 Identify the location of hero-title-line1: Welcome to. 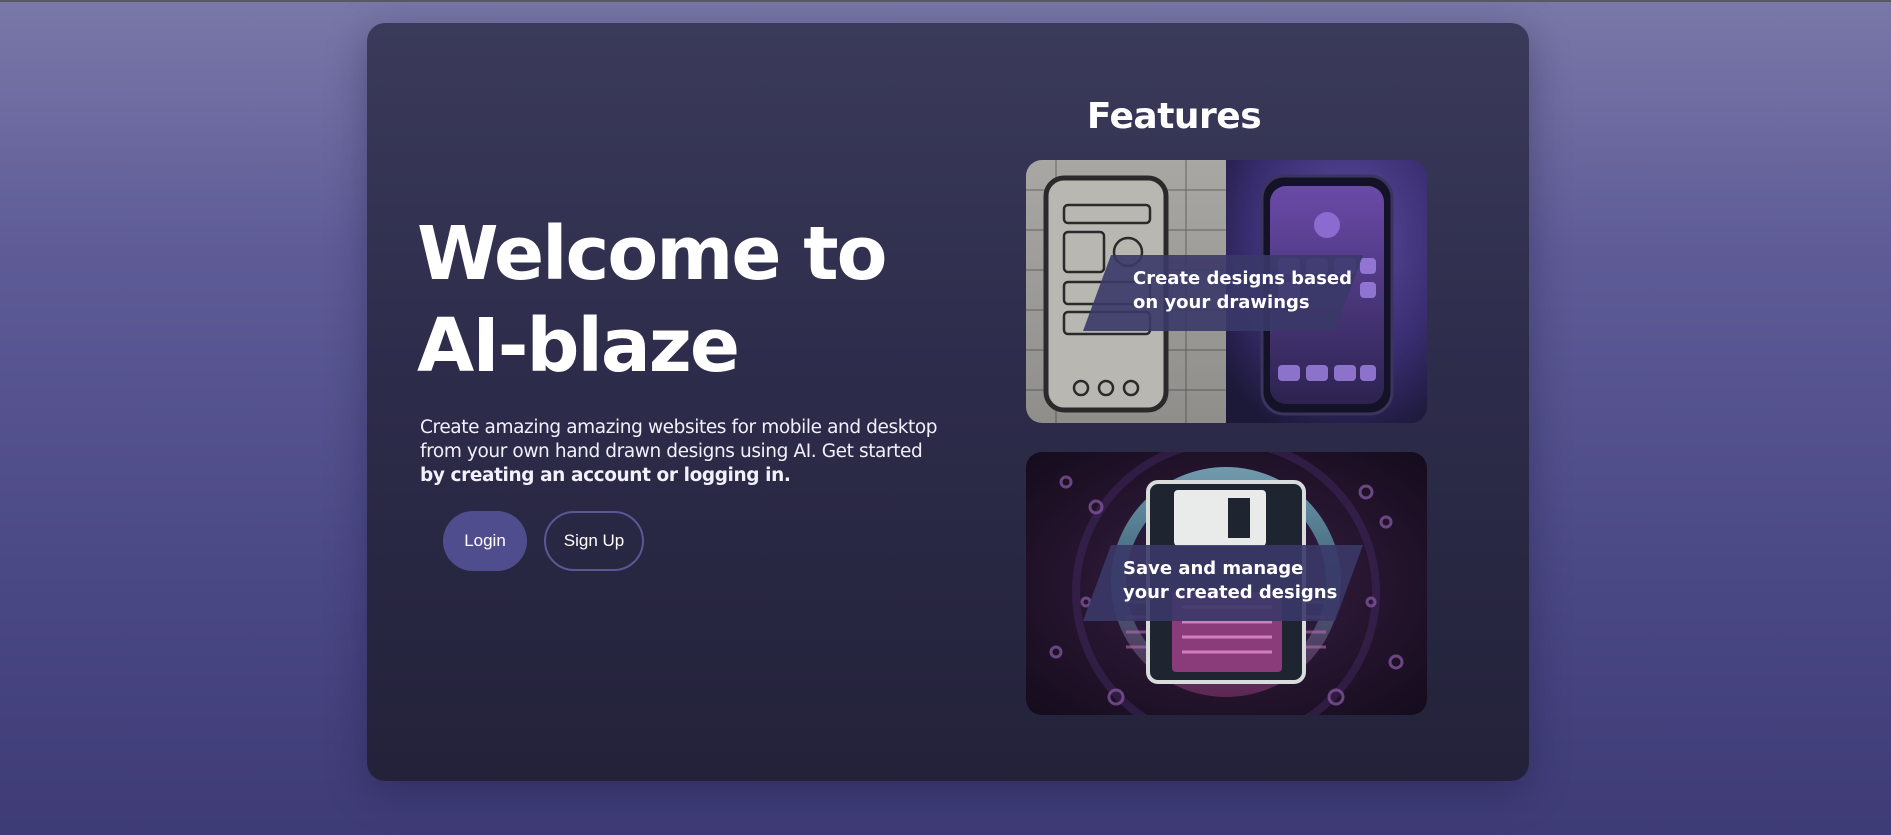
(652, 254).